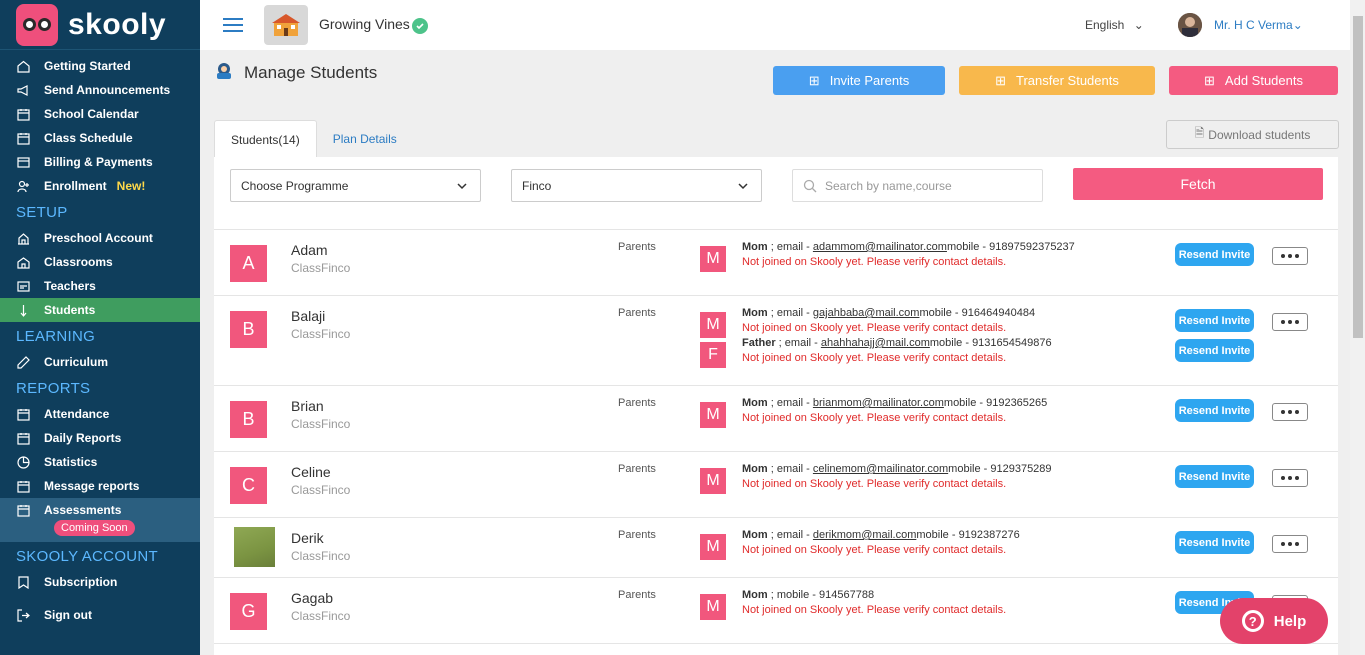 Image resolution: width=1365 pixels, height=655 pixels. What do you see at coordinates (311, 472) in the screenshot?
I see `student-name: Celine` at bounding box center [311, 472].